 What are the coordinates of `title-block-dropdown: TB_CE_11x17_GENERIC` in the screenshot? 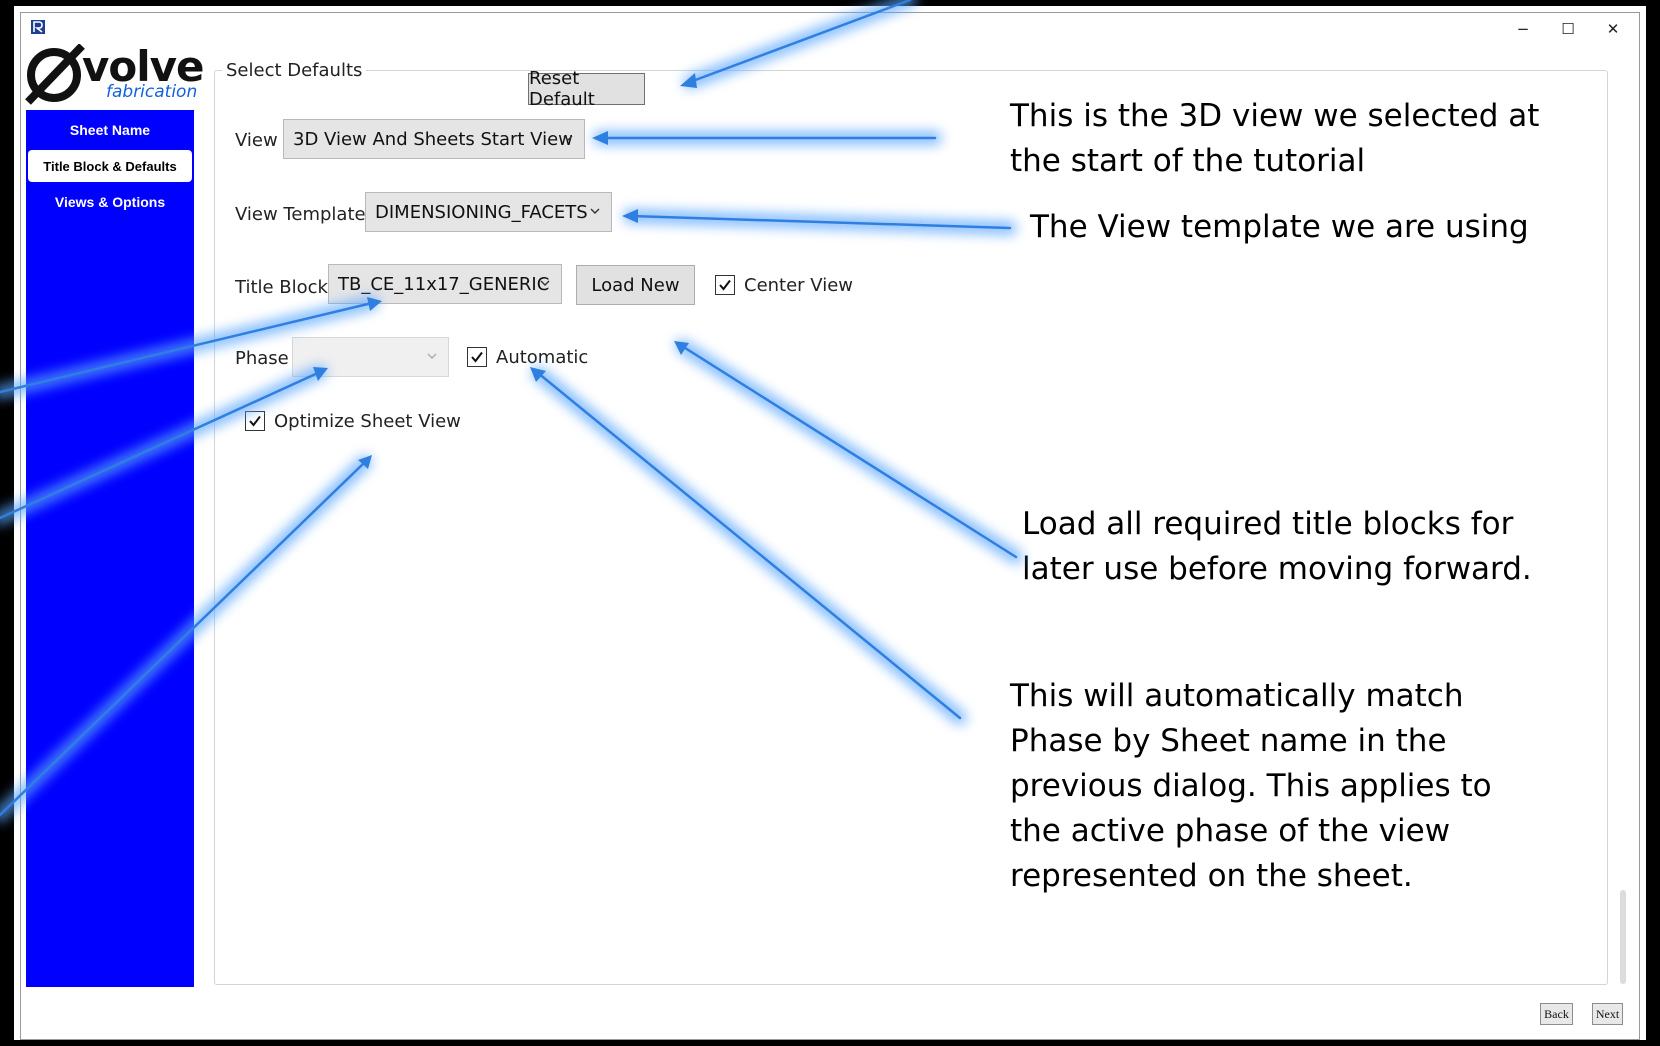 It's located at (445, 284).